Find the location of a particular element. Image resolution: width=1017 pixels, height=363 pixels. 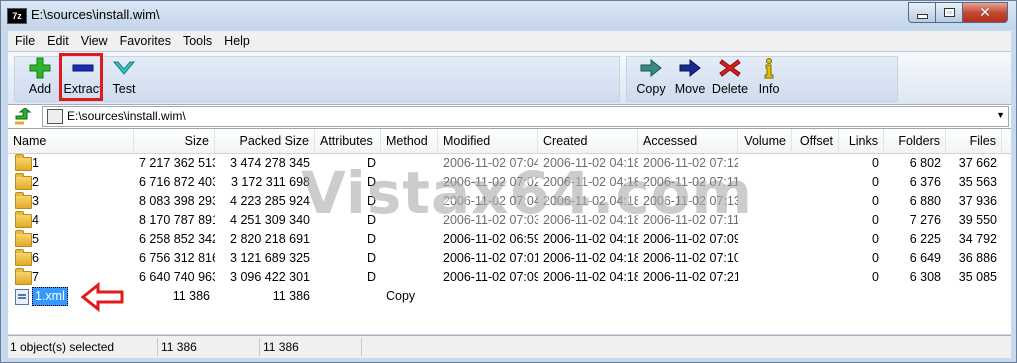

row-files: 39 550 is located at coordinates (977, 220).